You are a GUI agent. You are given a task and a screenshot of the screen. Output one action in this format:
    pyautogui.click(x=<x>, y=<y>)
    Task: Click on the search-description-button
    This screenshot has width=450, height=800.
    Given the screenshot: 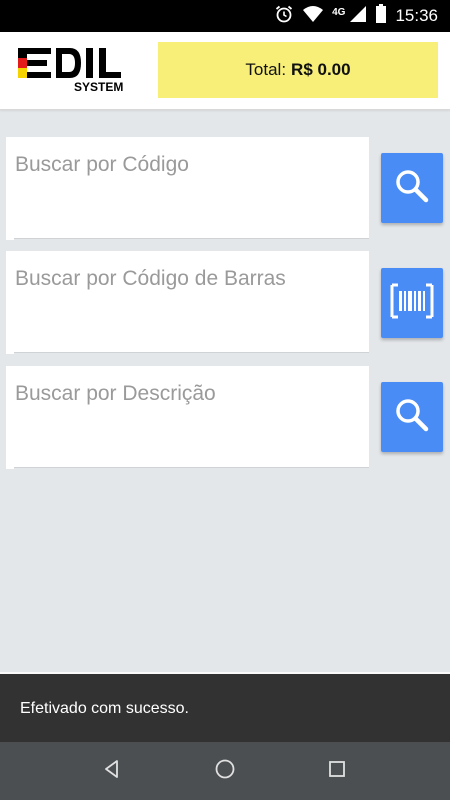 What is the action you would take?
    pyautogui.click(x=412, y=417)
    